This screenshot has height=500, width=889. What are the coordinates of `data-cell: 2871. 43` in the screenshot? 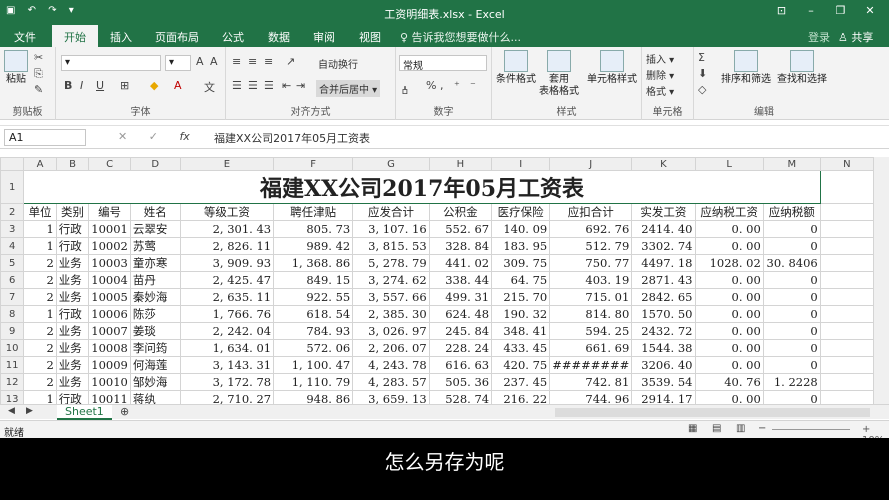 It's located at (663, 280).